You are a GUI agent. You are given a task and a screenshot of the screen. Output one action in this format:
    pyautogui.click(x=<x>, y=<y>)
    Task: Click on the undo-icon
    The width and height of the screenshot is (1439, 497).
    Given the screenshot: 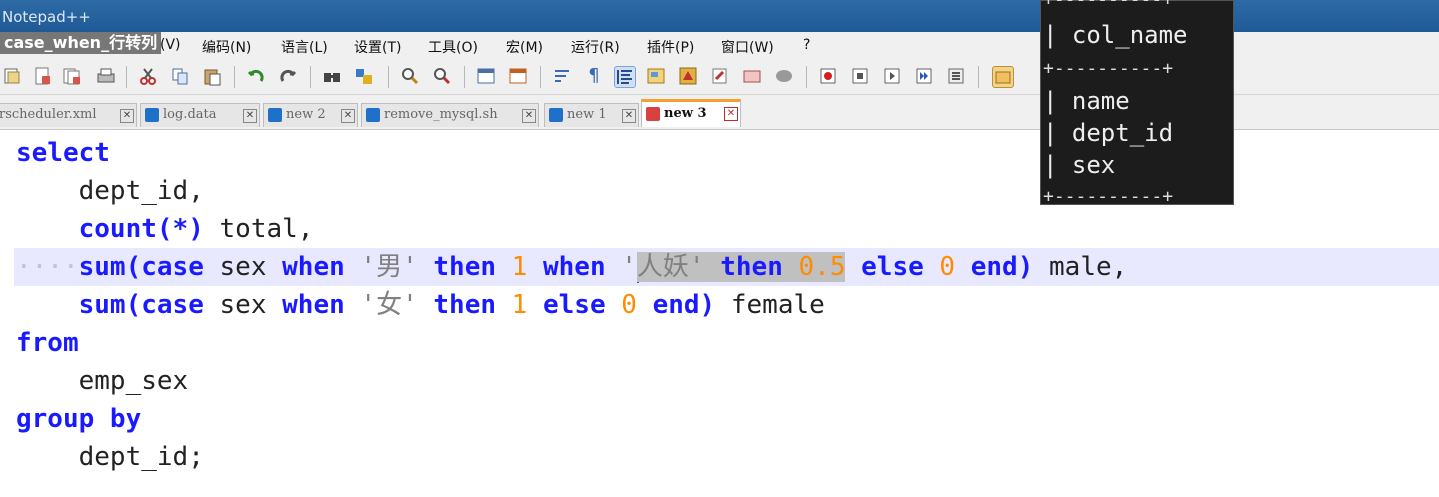 What is the action you would take?
    pyautogui.click(x=256, y=76)
    